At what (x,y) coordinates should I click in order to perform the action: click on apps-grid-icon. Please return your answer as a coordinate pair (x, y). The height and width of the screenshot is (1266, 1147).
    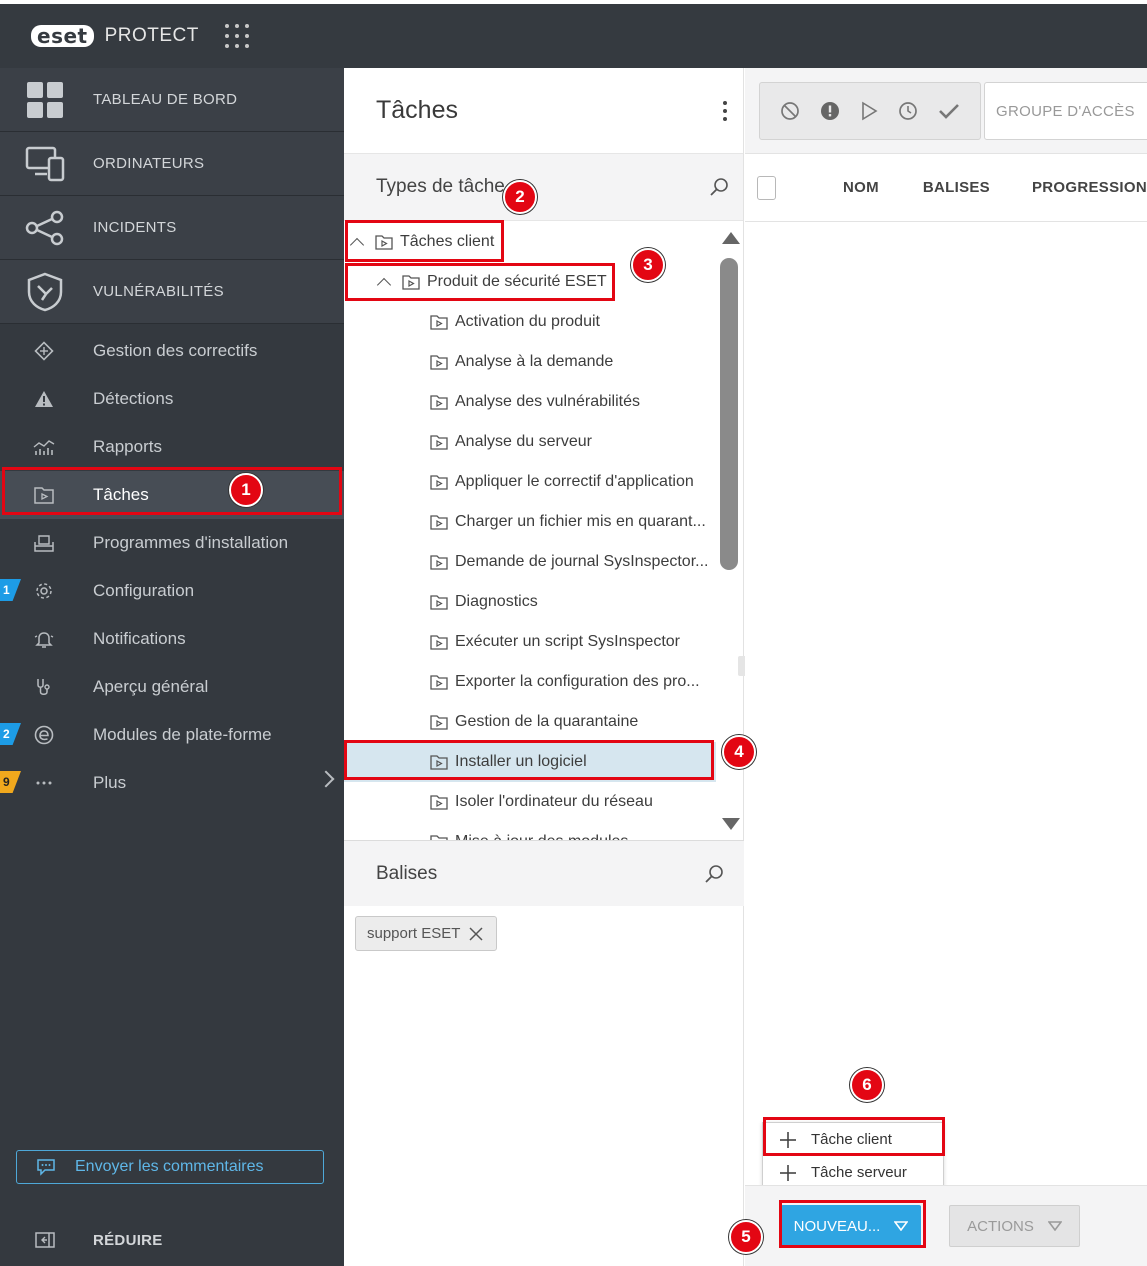
    Looking at the image, I should click on (236, 36).